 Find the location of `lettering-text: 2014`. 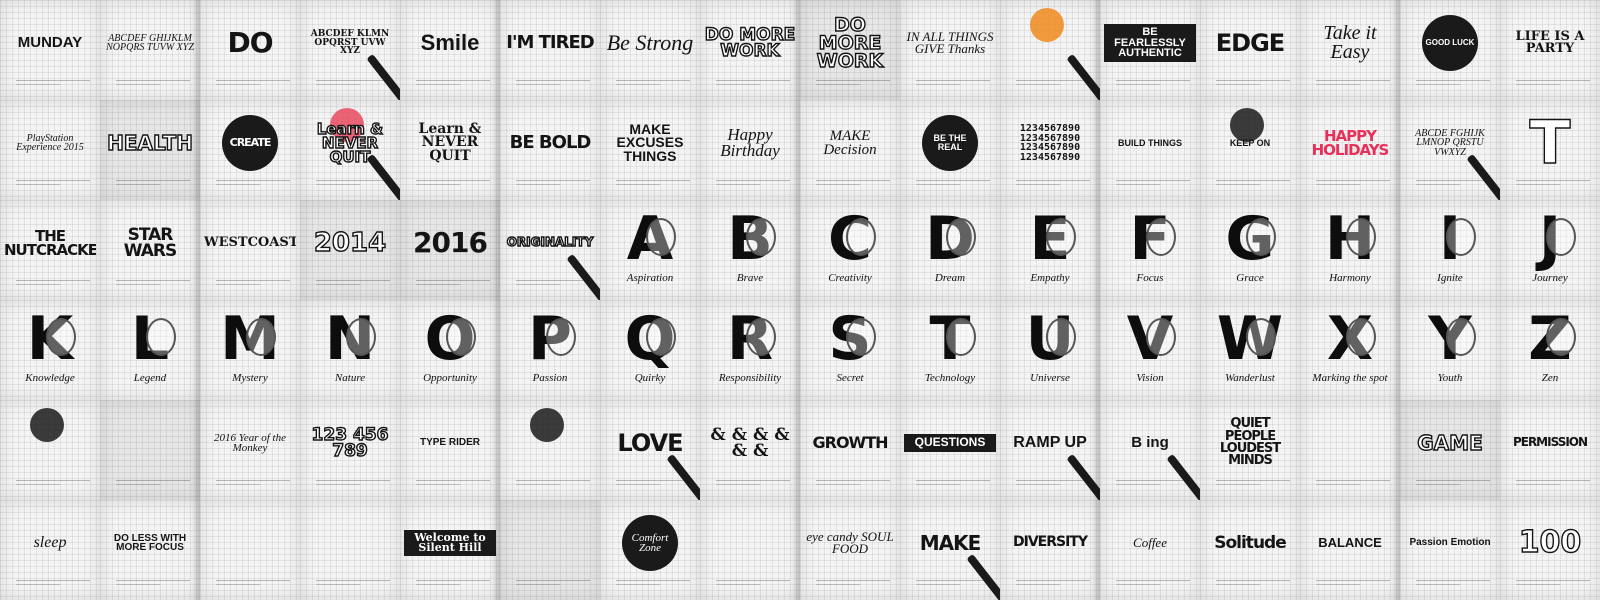

lettering-text: 2014 is located at coordinates (350, 242).